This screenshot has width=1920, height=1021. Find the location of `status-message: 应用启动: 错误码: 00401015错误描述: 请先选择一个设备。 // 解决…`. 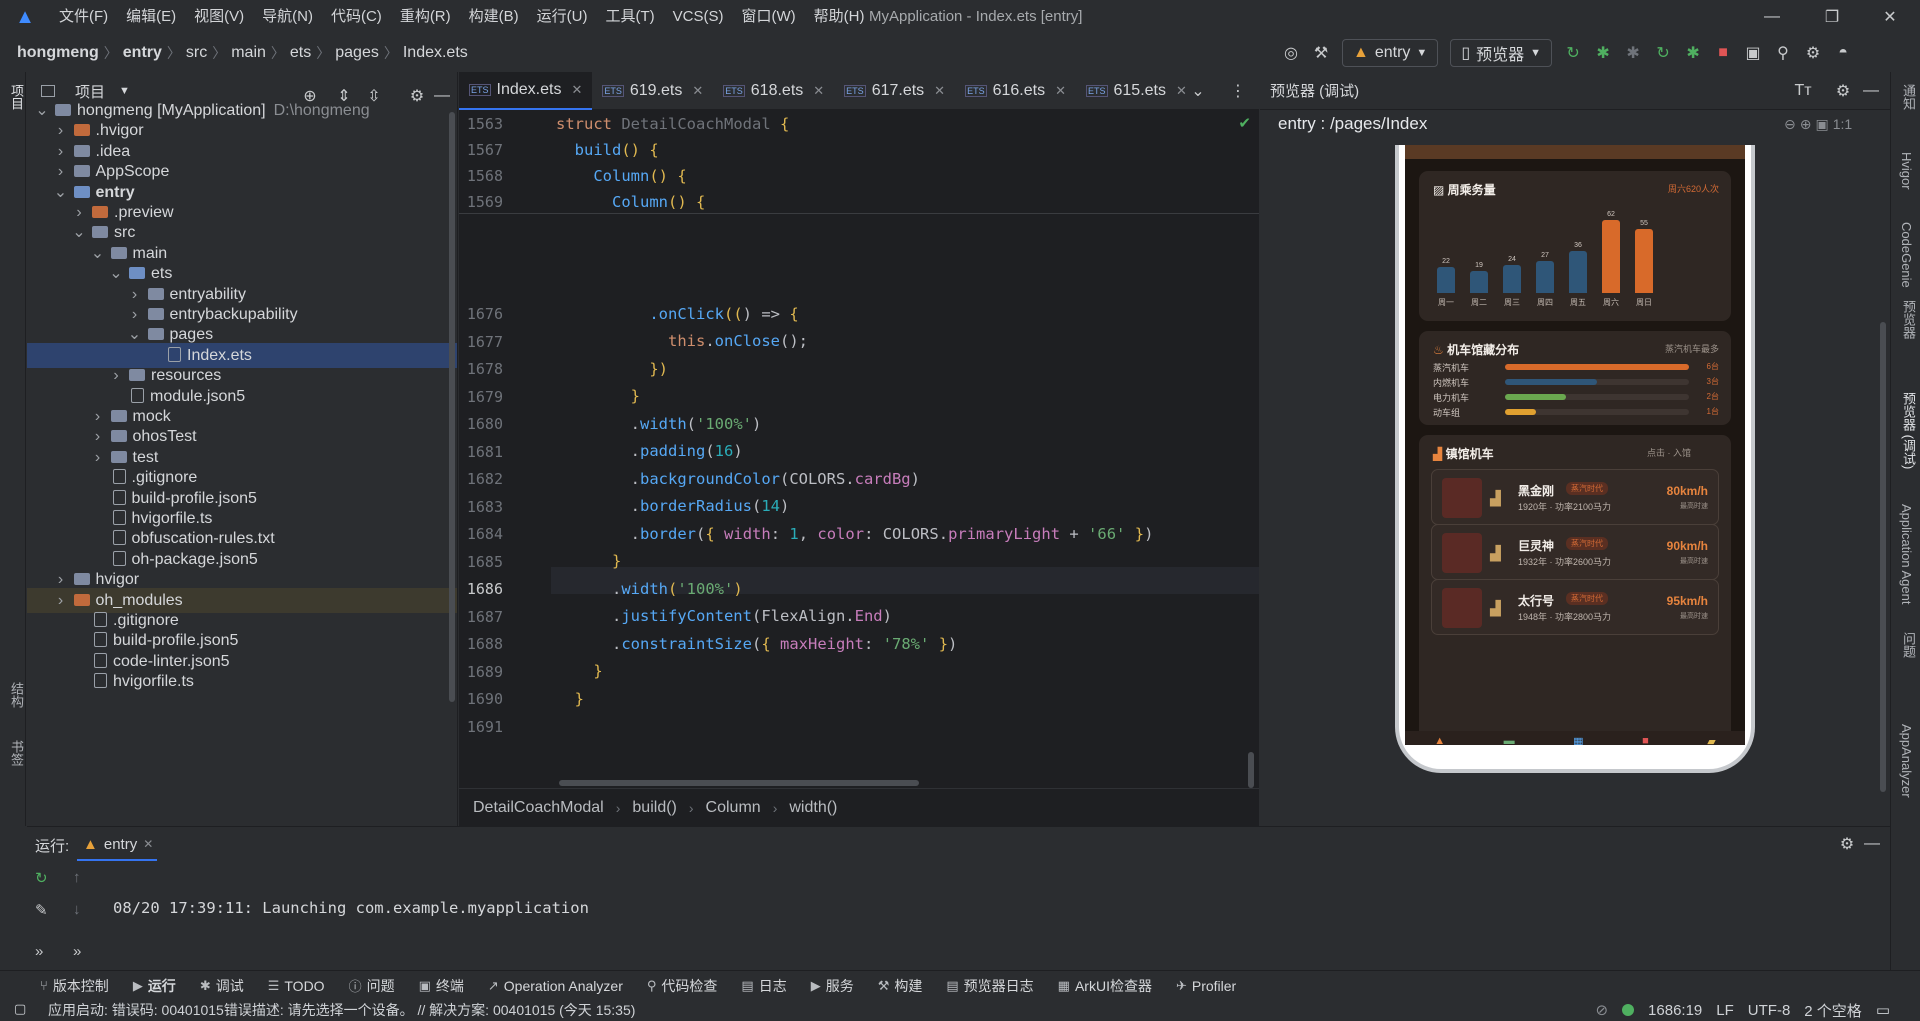

status-message: 应用启动: 错误码: 00401015错误描述: 请先选择一个设备。 // 解决… is located at coordinates (341, 1010).